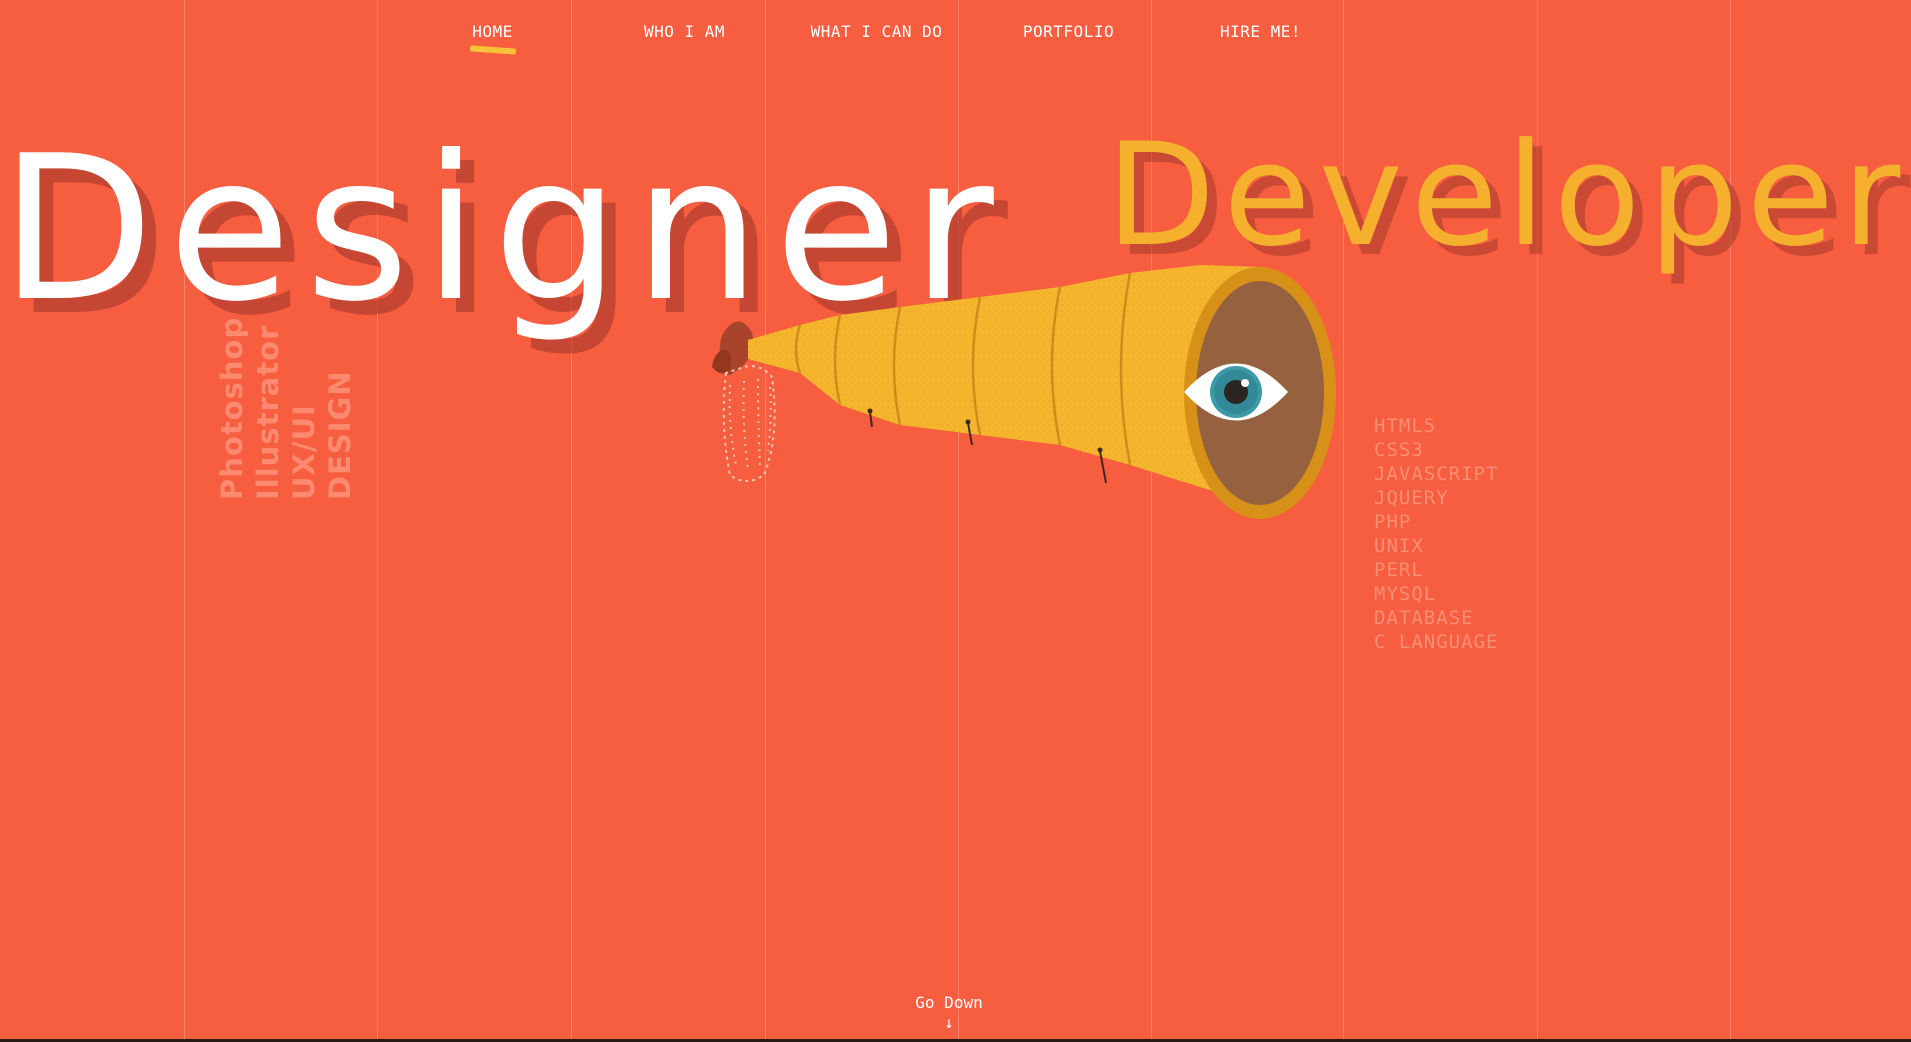 Image resolution: width=1911 pixels, height=1042 pixels. I want to click on dev-skill-item: JQUERY, so click(1411, 498).